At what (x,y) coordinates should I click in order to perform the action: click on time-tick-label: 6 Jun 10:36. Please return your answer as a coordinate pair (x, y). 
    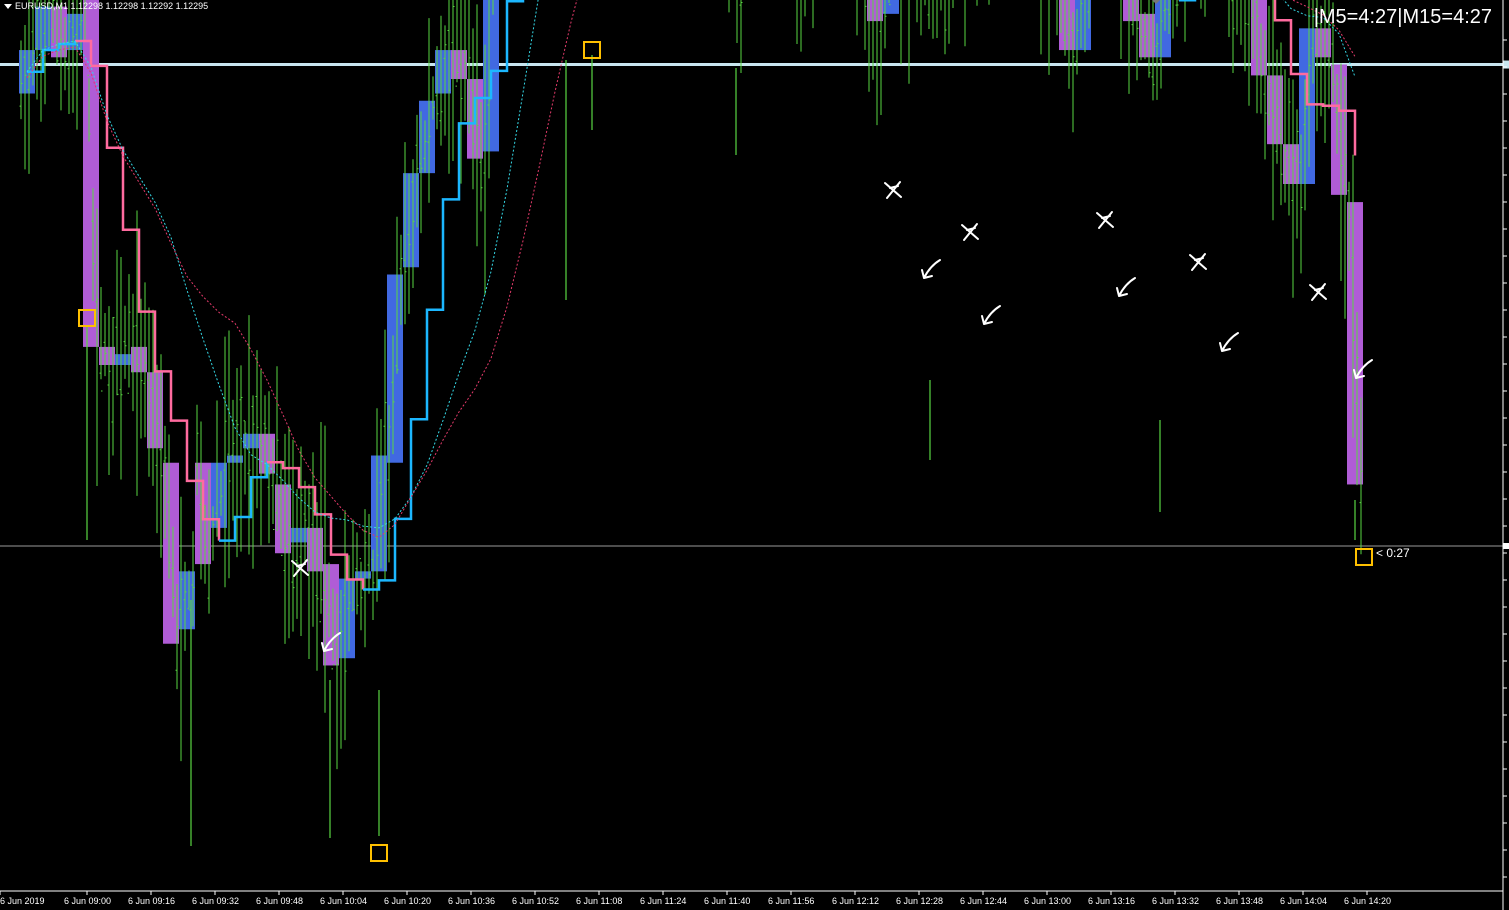
    Looking at the image, I should click on (471, 901).